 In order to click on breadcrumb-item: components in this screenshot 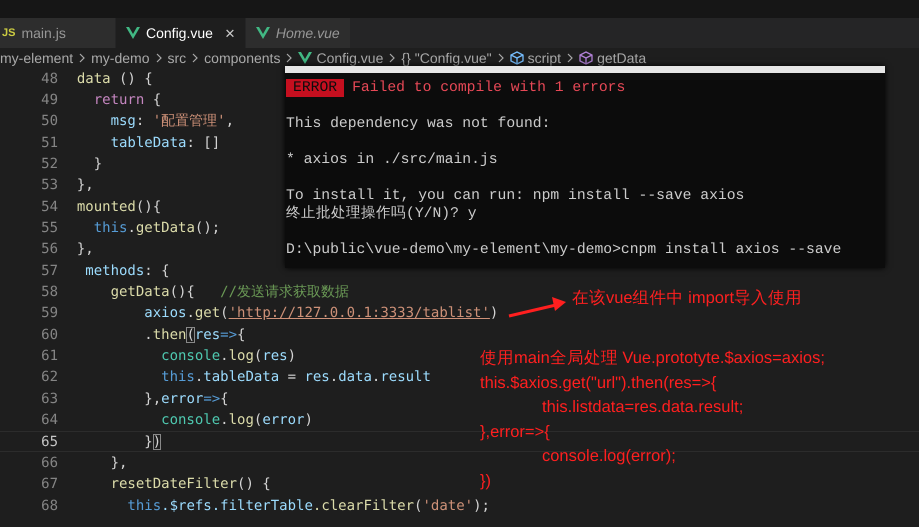, I will do `click(242, 58)`.